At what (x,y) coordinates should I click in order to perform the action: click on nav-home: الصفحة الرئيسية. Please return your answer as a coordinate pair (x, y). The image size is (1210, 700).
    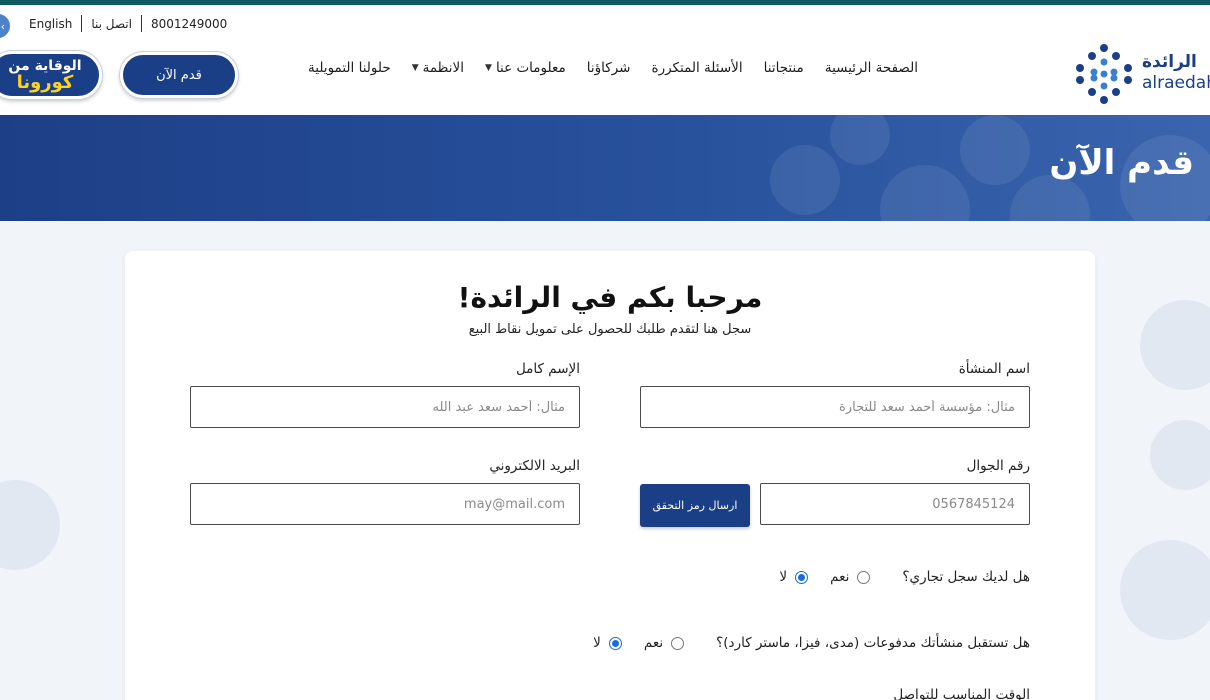
    Looking at the image, I should click on (871, 68).